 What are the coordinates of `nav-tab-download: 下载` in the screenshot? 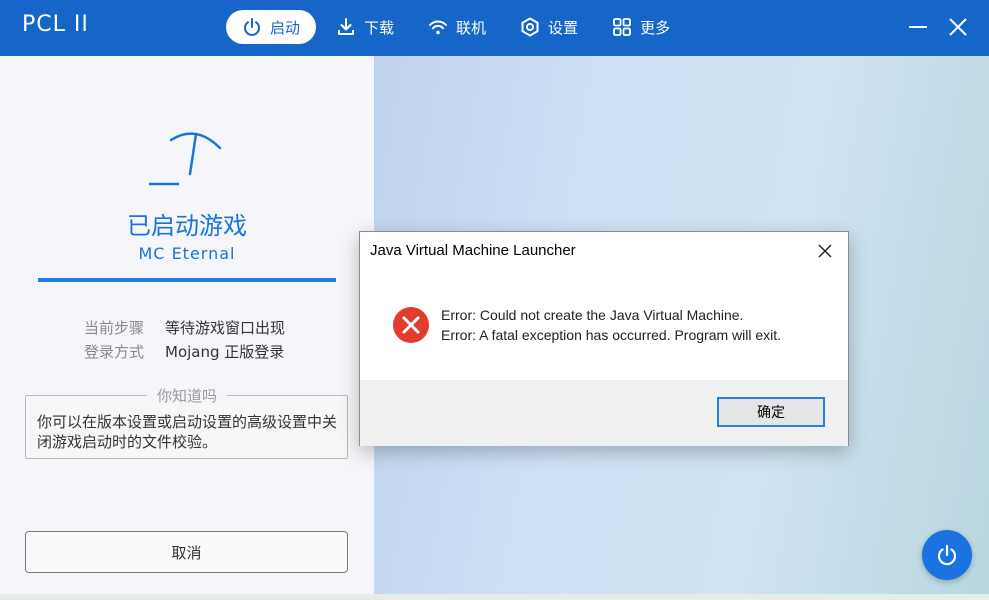 It's located at (365, 27).